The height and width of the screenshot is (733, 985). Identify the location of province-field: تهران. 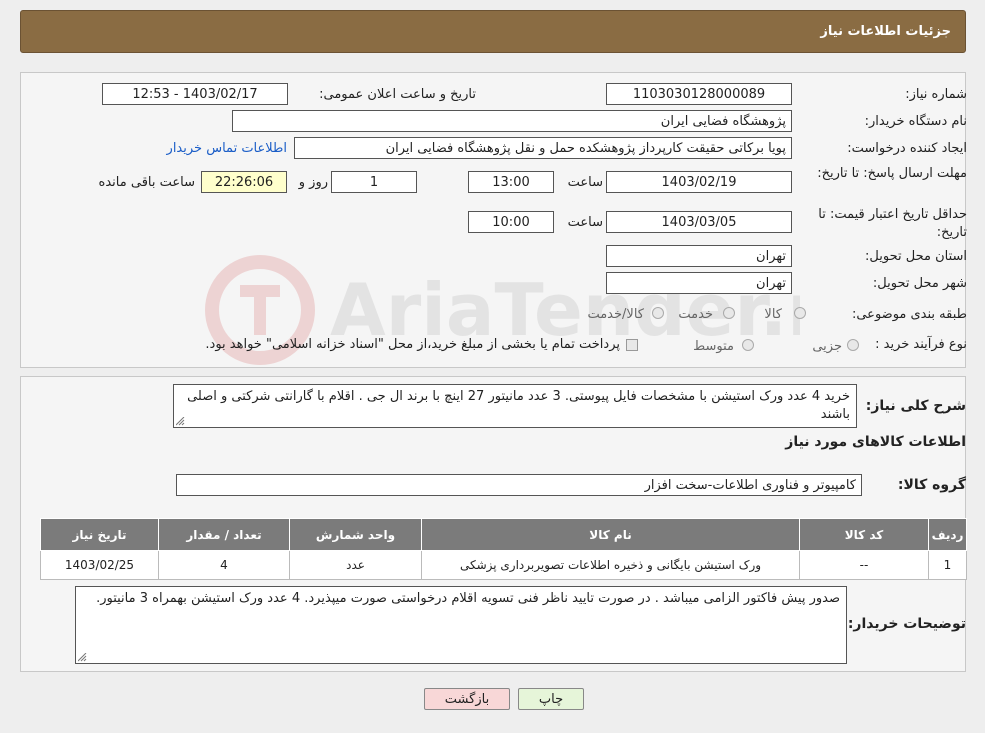
(699, 256).